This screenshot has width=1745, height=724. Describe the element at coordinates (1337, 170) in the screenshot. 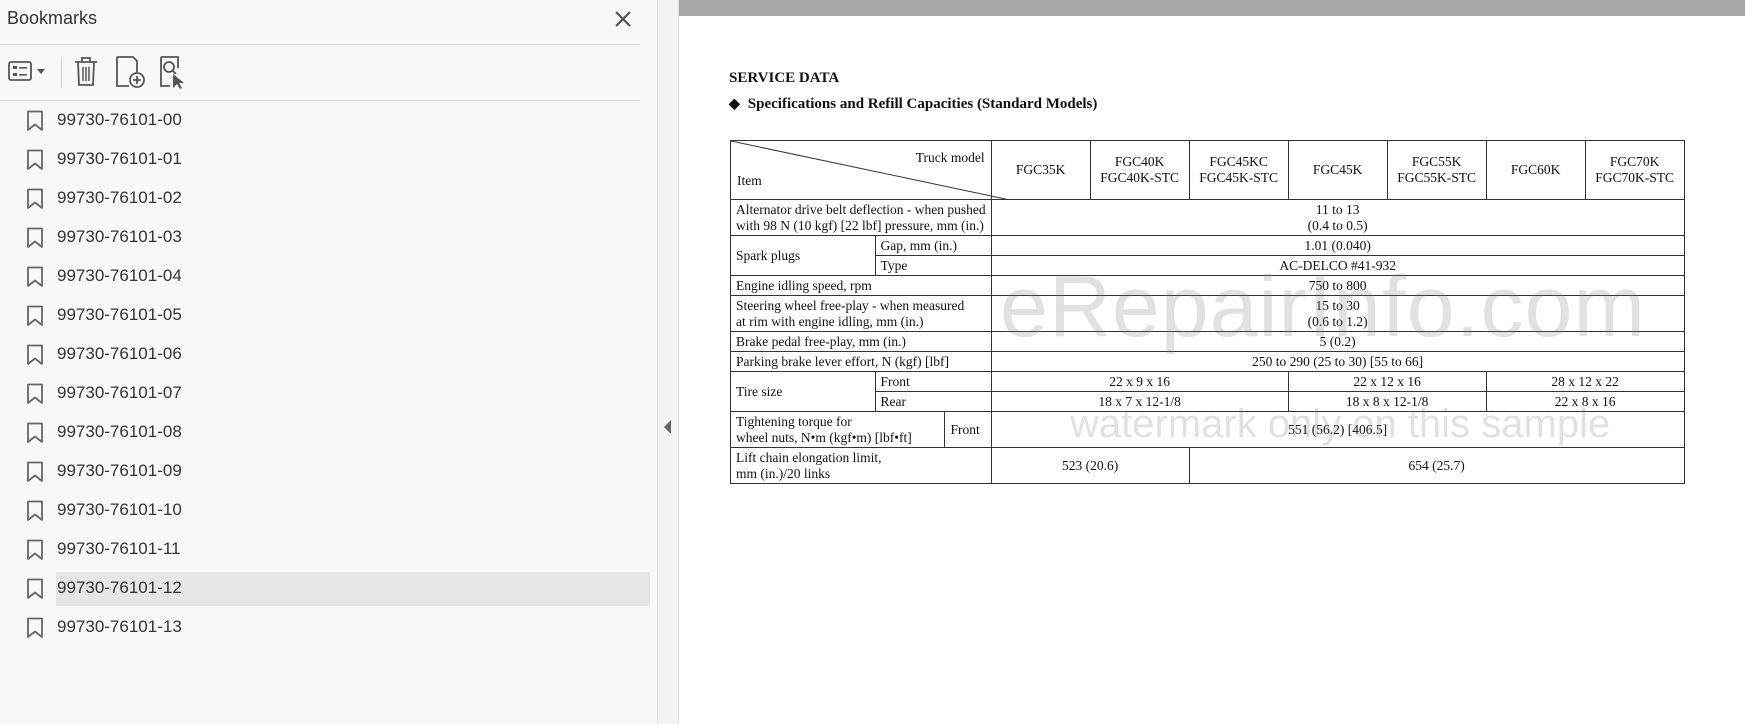

I see `model-header: FGC45K` at that location.